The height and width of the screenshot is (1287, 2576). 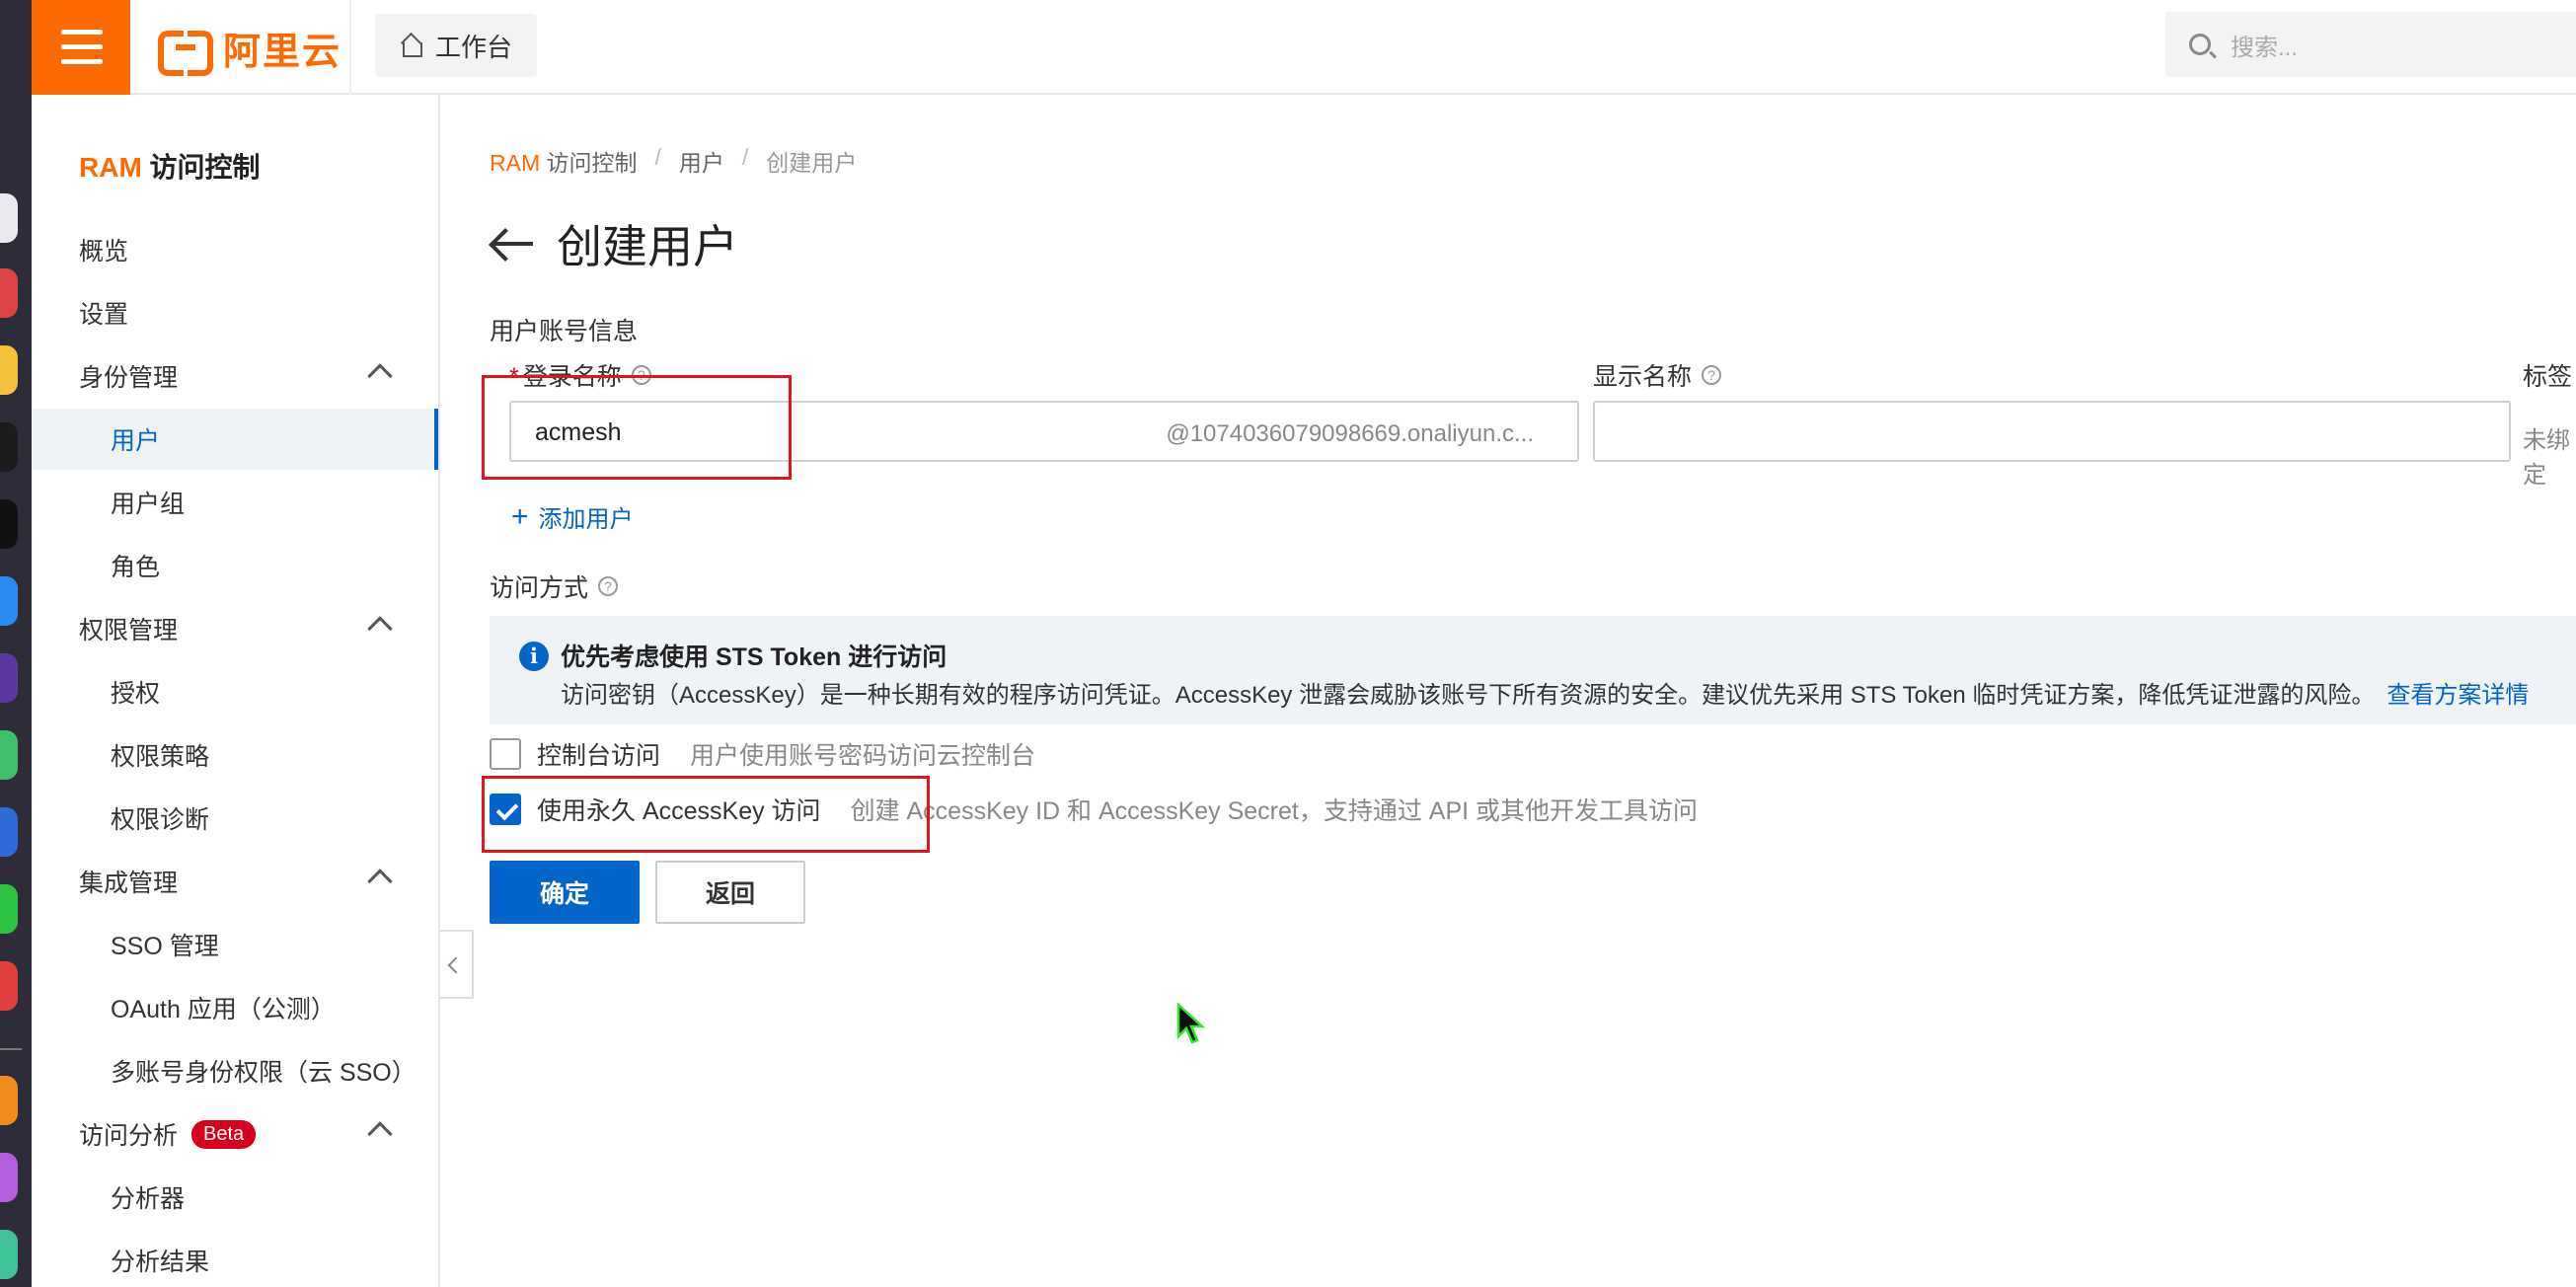 I want to click on add-user-button: + 添加用户, so click(x=572, y=516).